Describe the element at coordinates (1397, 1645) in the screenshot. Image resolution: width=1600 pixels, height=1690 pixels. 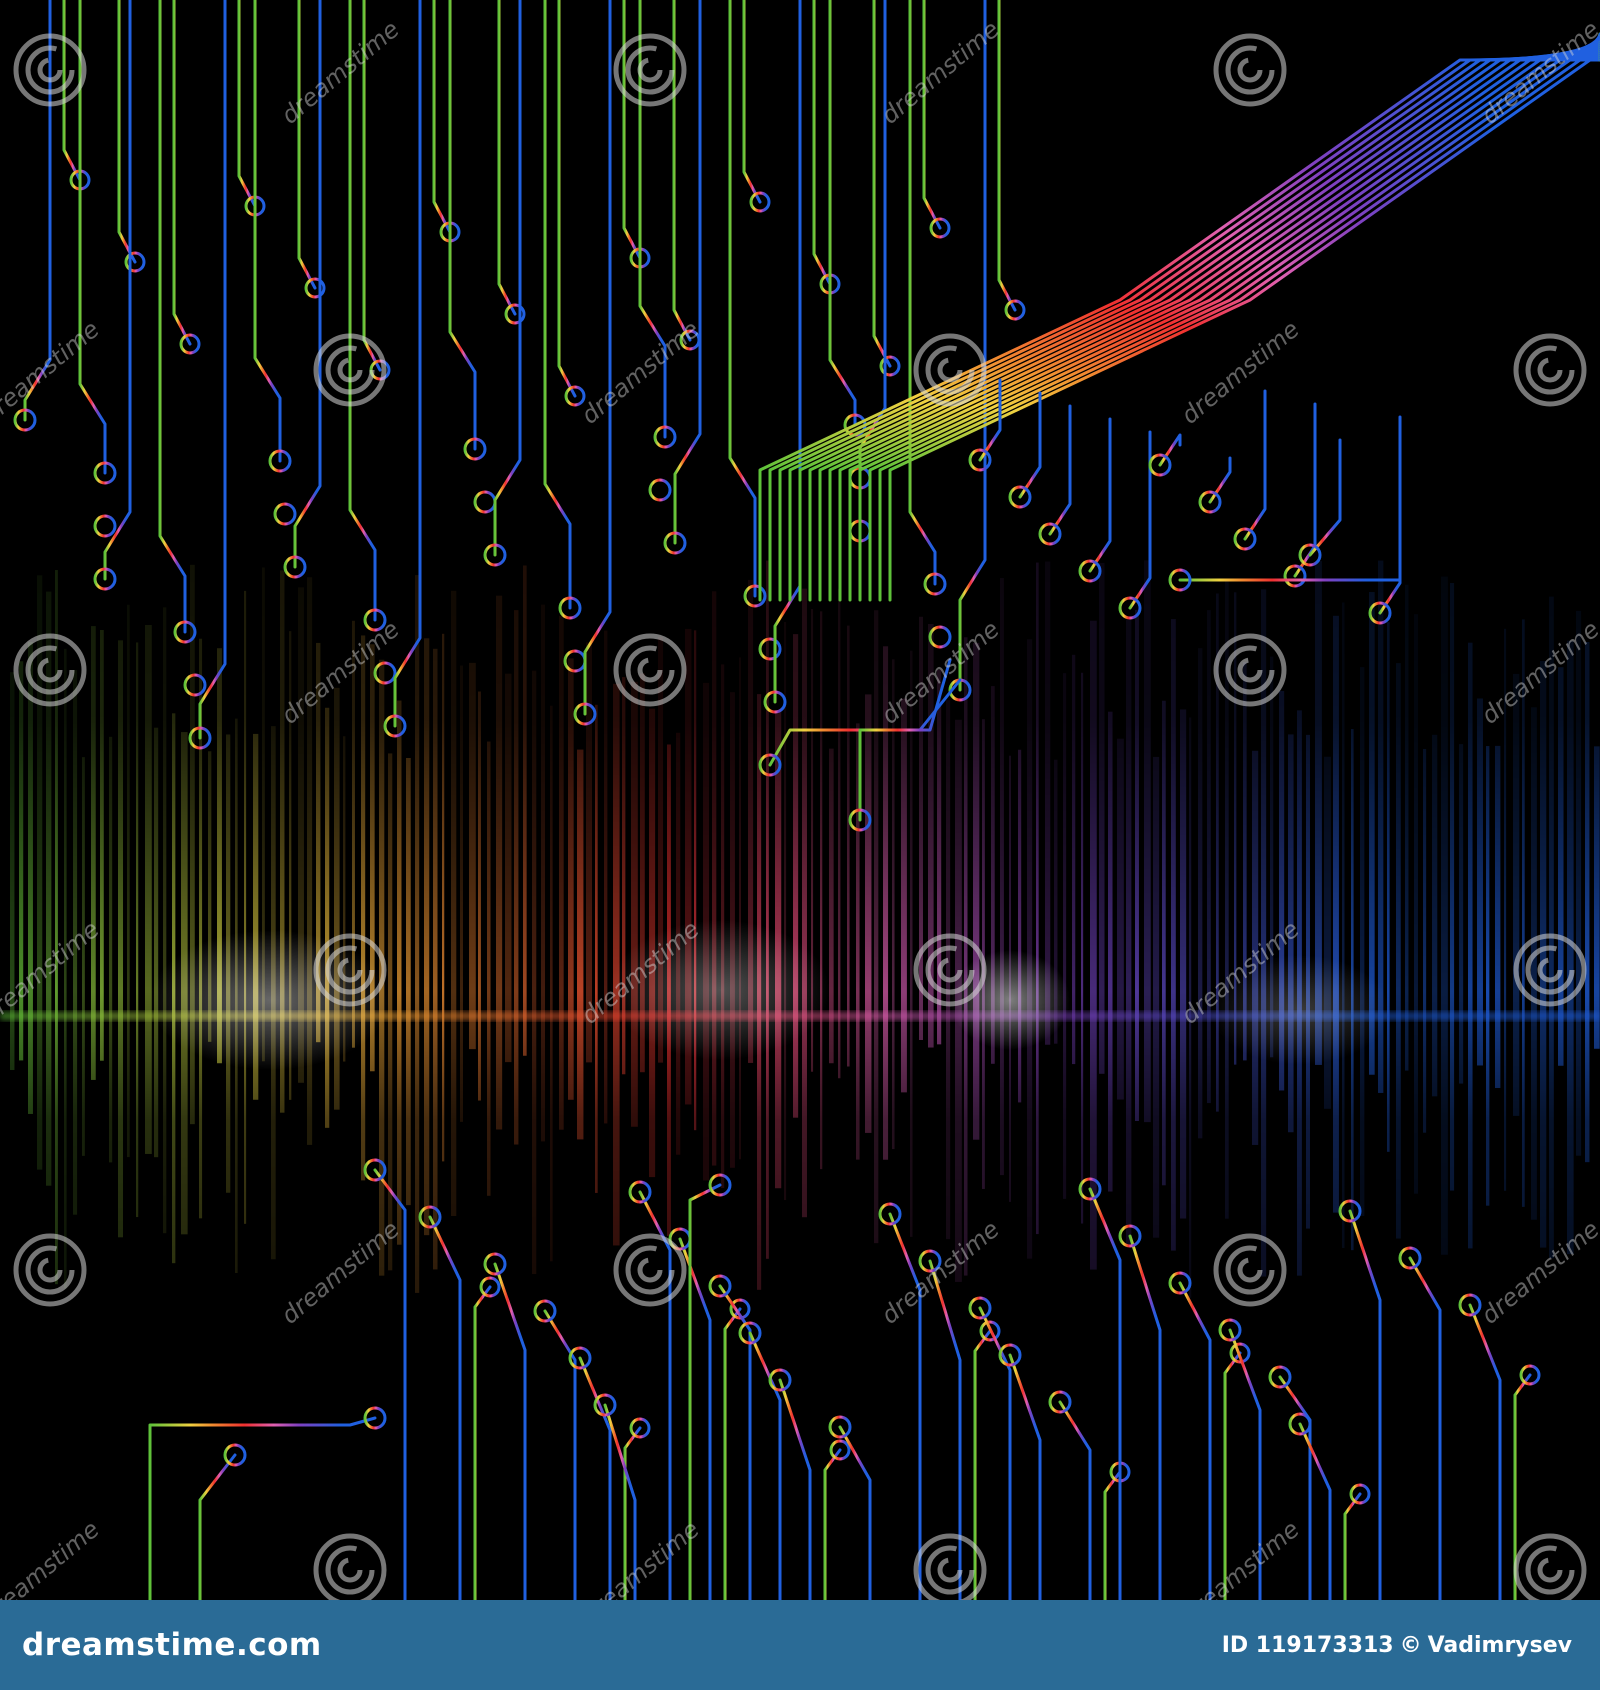
I see `image-credit: ID 119173313 © Vadimrysev` at that location.